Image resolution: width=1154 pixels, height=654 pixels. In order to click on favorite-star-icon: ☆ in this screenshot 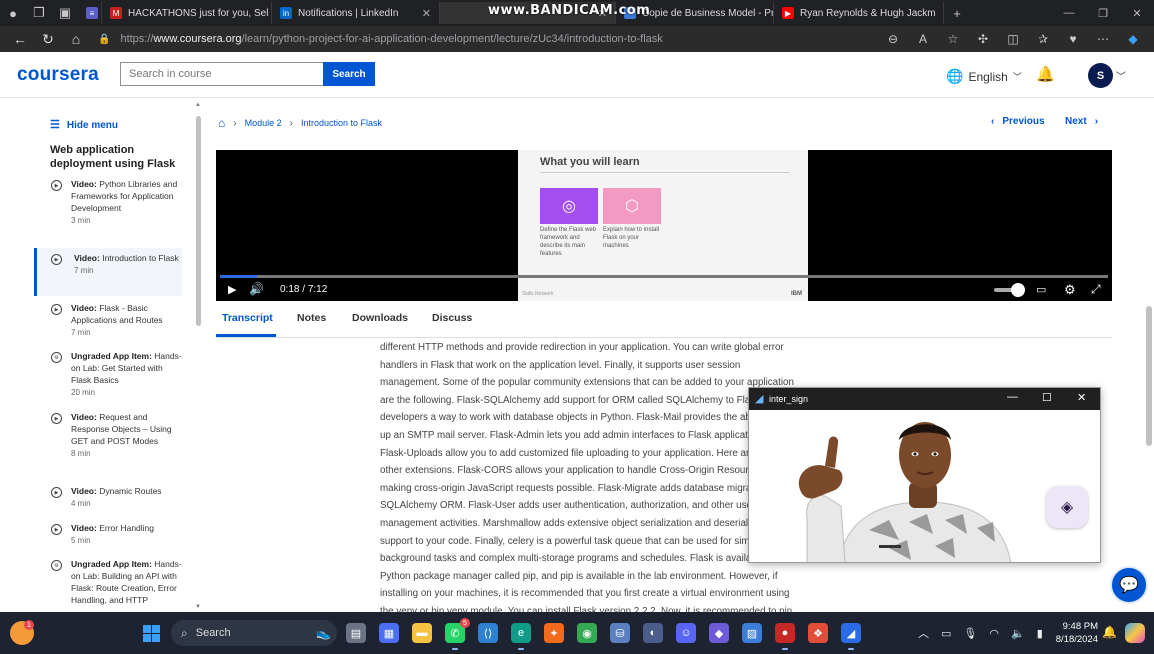, I will do `click(953, 39)`.